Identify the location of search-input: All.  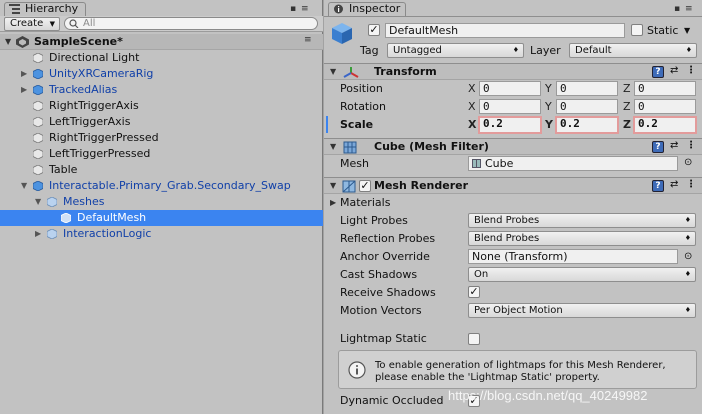
(191, 23).